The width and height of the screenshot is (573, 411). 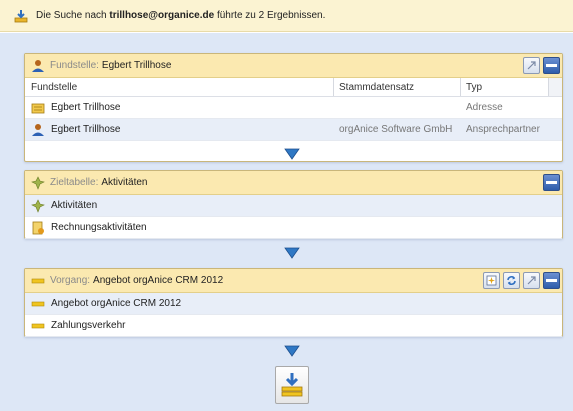 I want to click on column-header-typ: Typ, so click(x=474, y=87).